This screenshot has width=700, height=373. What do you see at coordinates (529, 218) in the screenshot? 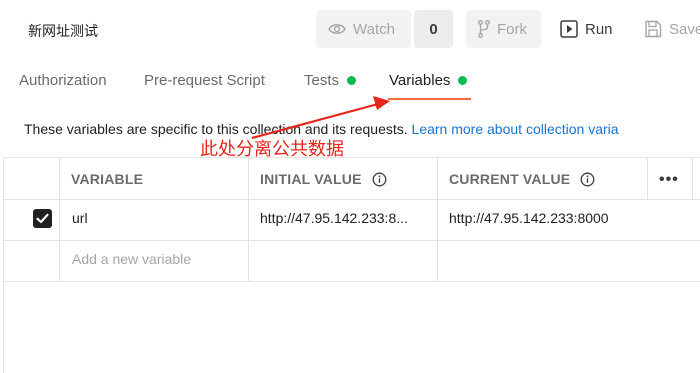
I see `current-value-cell: http://47.95.142.233:8000` at bounding box center [529, 218].